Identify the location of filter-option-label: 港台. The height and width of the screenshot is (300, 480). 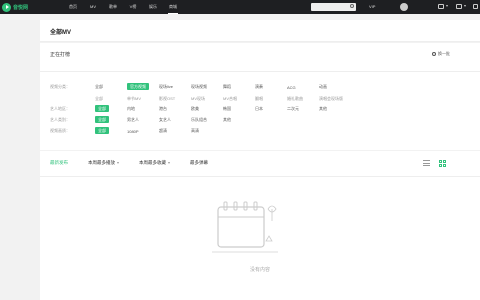
(163, 108).